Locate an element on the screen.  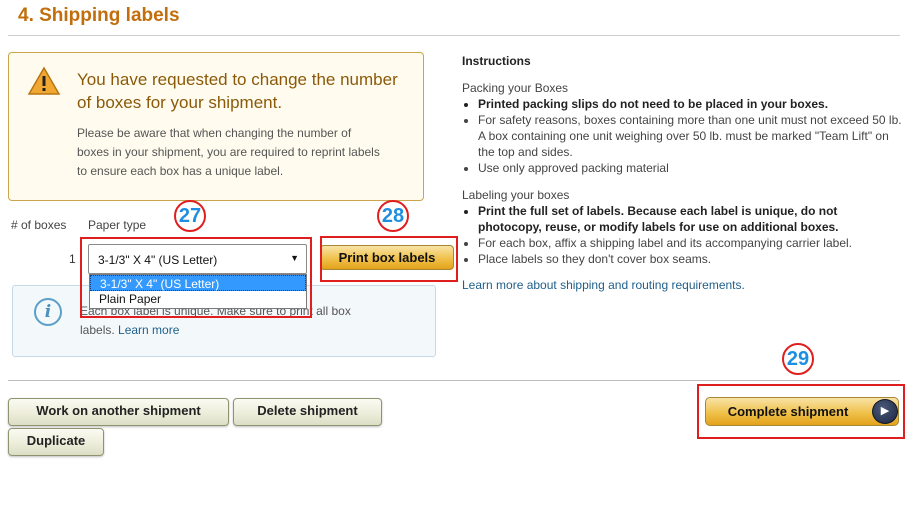
annotation-badge-29: 29 is located at coordinates (798, 359).